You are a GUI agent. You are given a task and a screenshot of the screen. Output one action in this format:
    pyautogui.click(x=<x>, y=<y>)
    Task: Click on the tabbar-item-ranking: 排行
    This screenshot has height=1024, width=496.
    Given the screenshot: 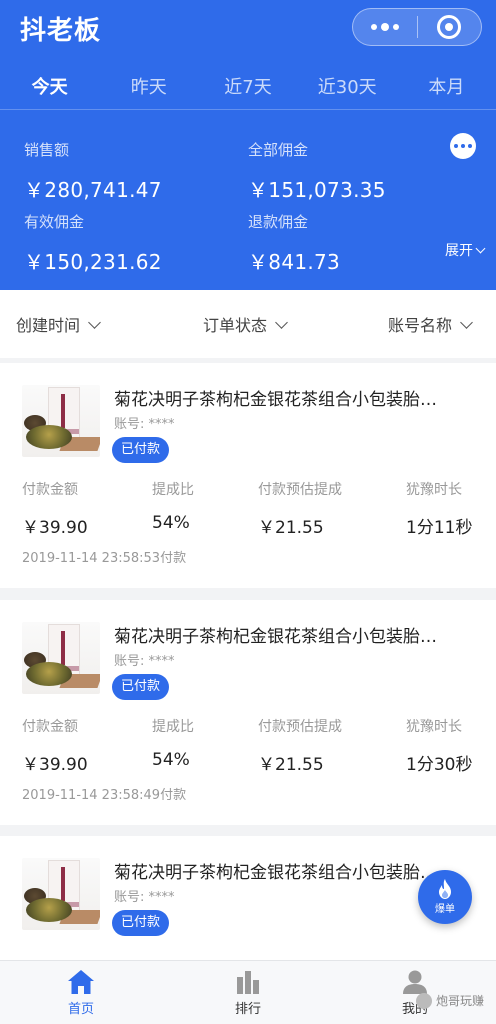 What is the action you would take?
    pyautogui.click(x=248, y=993)
    